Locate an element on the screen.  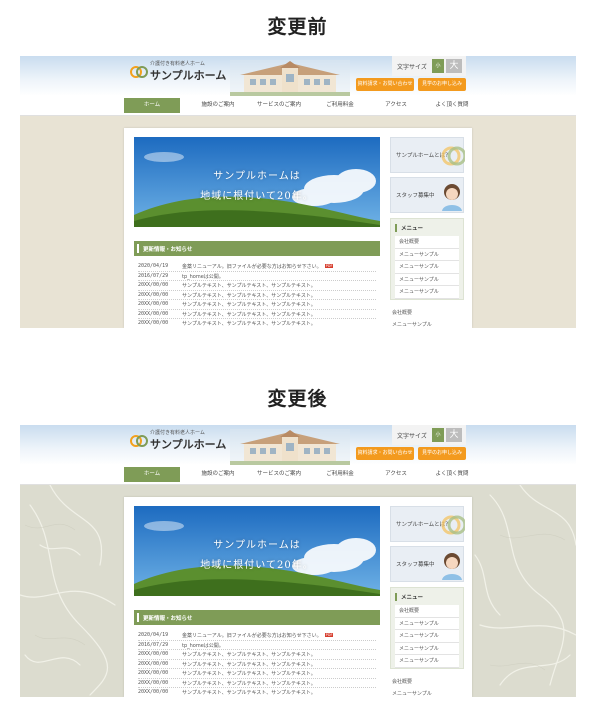
news-date: 2020/04/19 is located at coordinates (153, 266).